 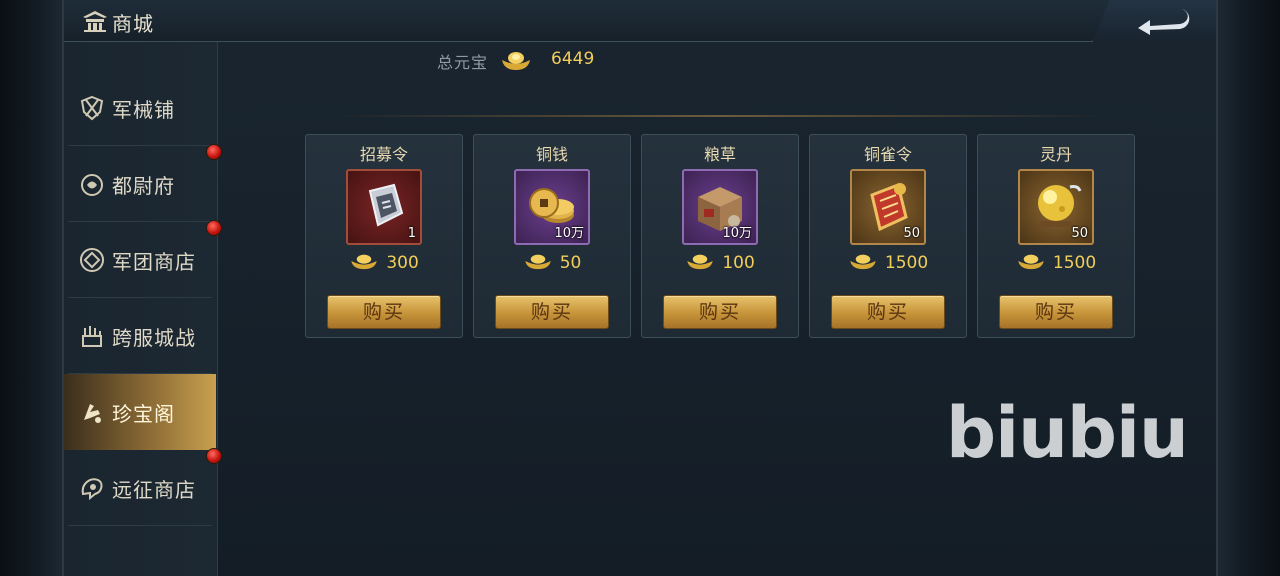 What do you see at coordinates (402, 263) in the screenshot?
I see `price-value: 300` at bounding box center [402, 263].